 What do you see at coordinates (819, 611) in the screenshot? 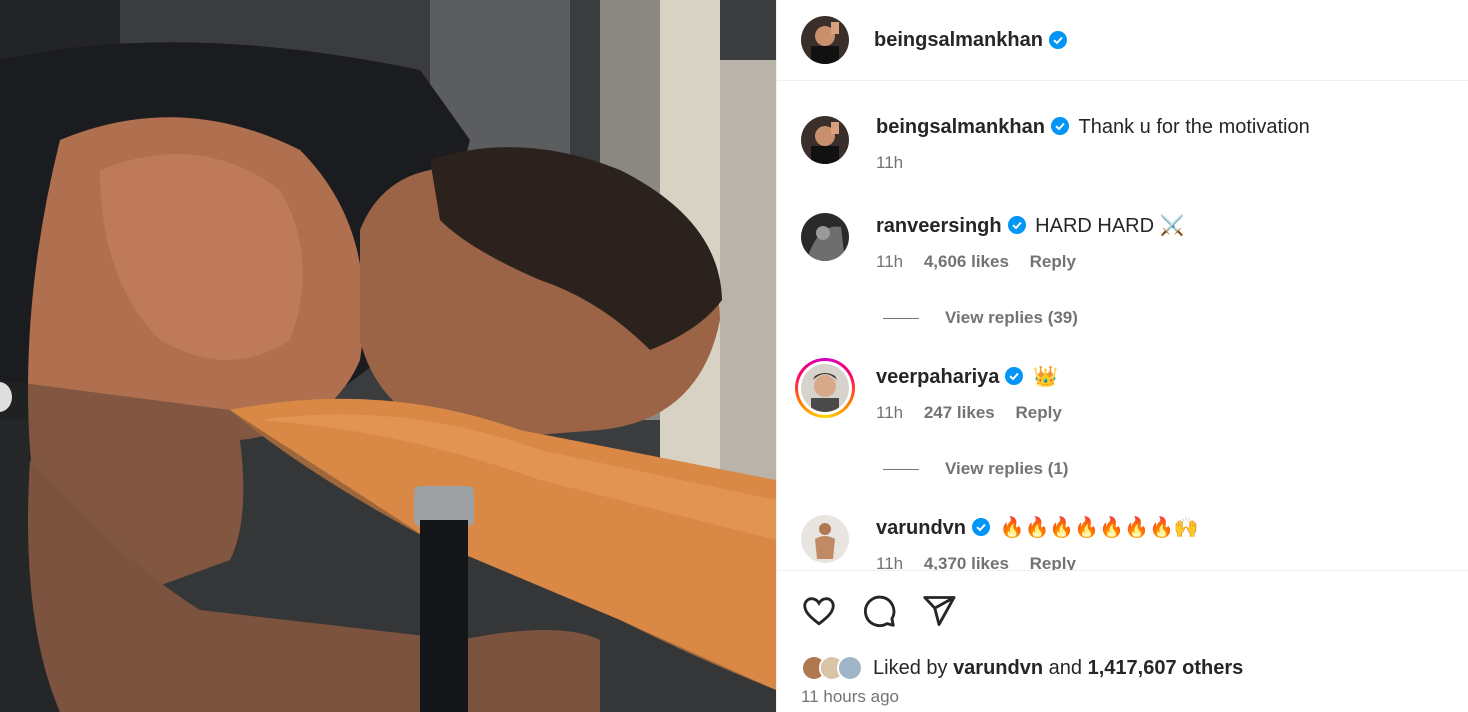
I see `heart-icon` at bounding box center [819, 611].